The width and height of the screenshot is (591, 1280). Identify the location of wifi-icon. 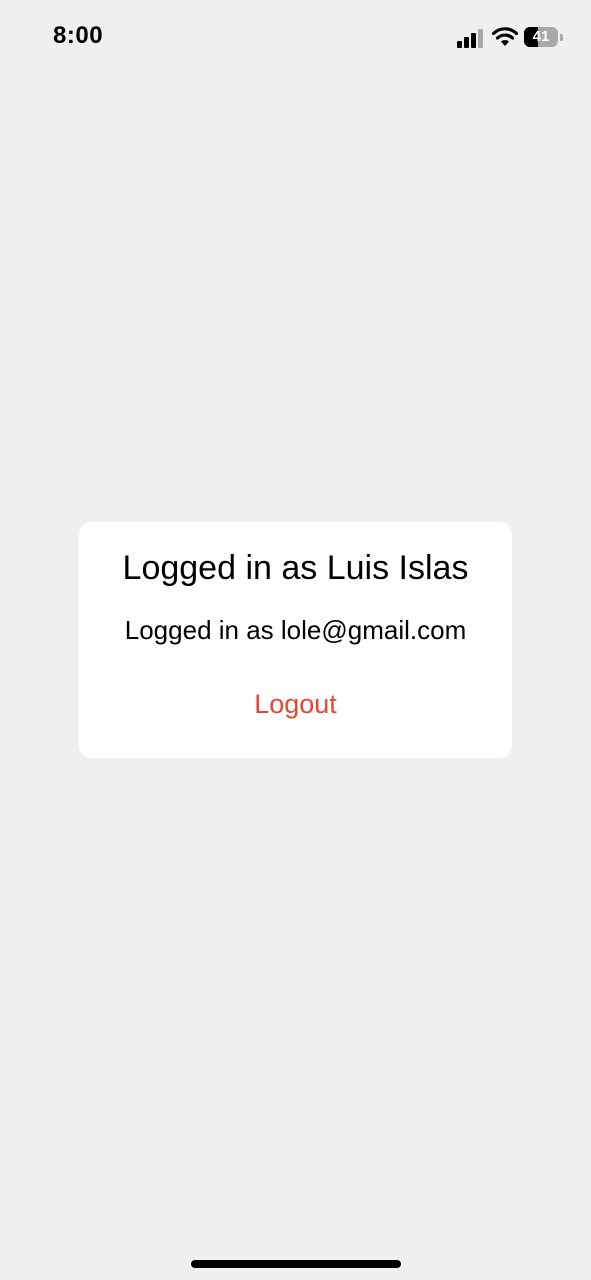
(505, 37).